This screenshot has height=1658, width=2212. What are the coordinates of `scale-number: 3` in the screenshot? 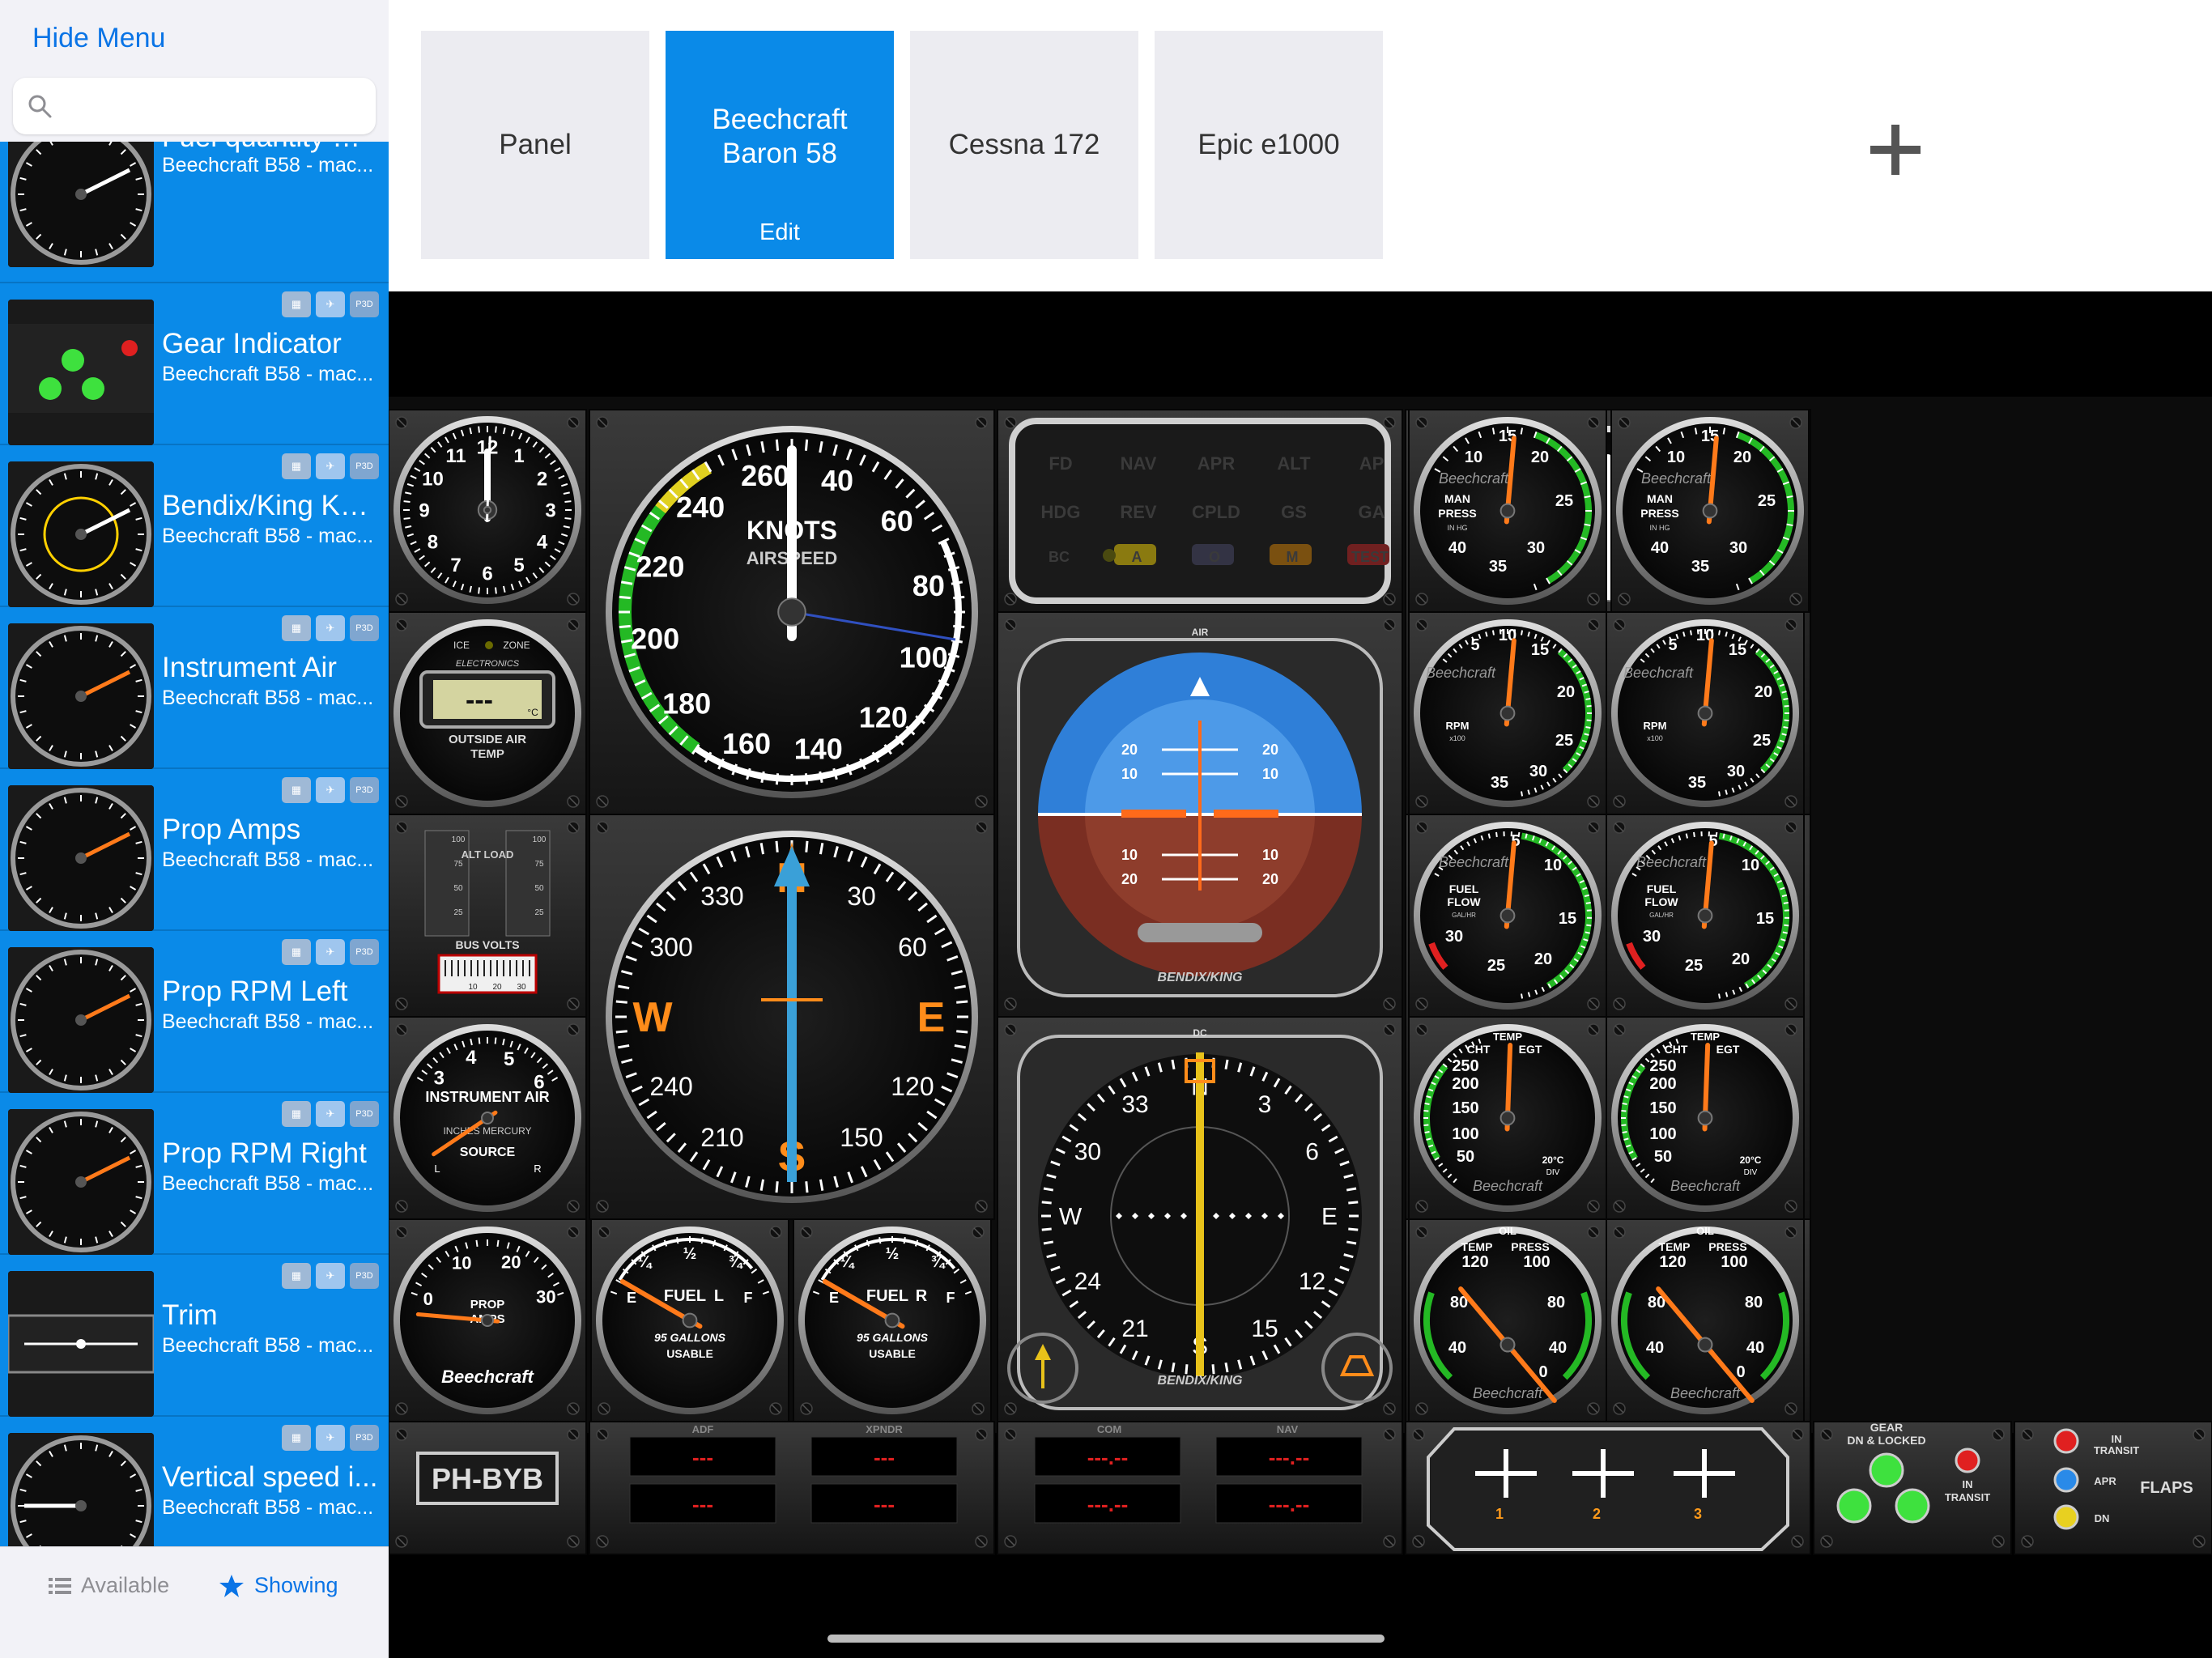 It's located at (550, 510).